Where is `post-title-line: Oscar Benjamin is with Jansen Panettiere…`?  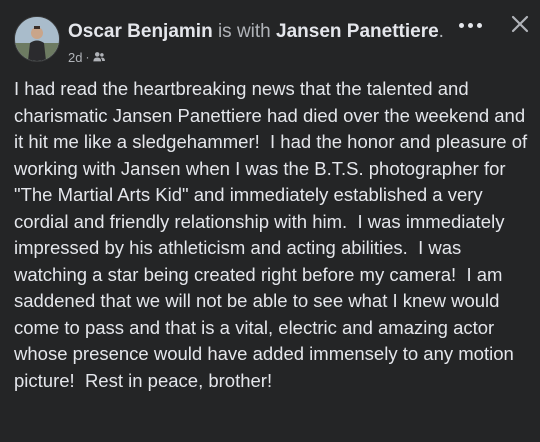
post-title-line: Oscar Benjamin is with Jansen Panettiere… is located at coordinates (268, 32).